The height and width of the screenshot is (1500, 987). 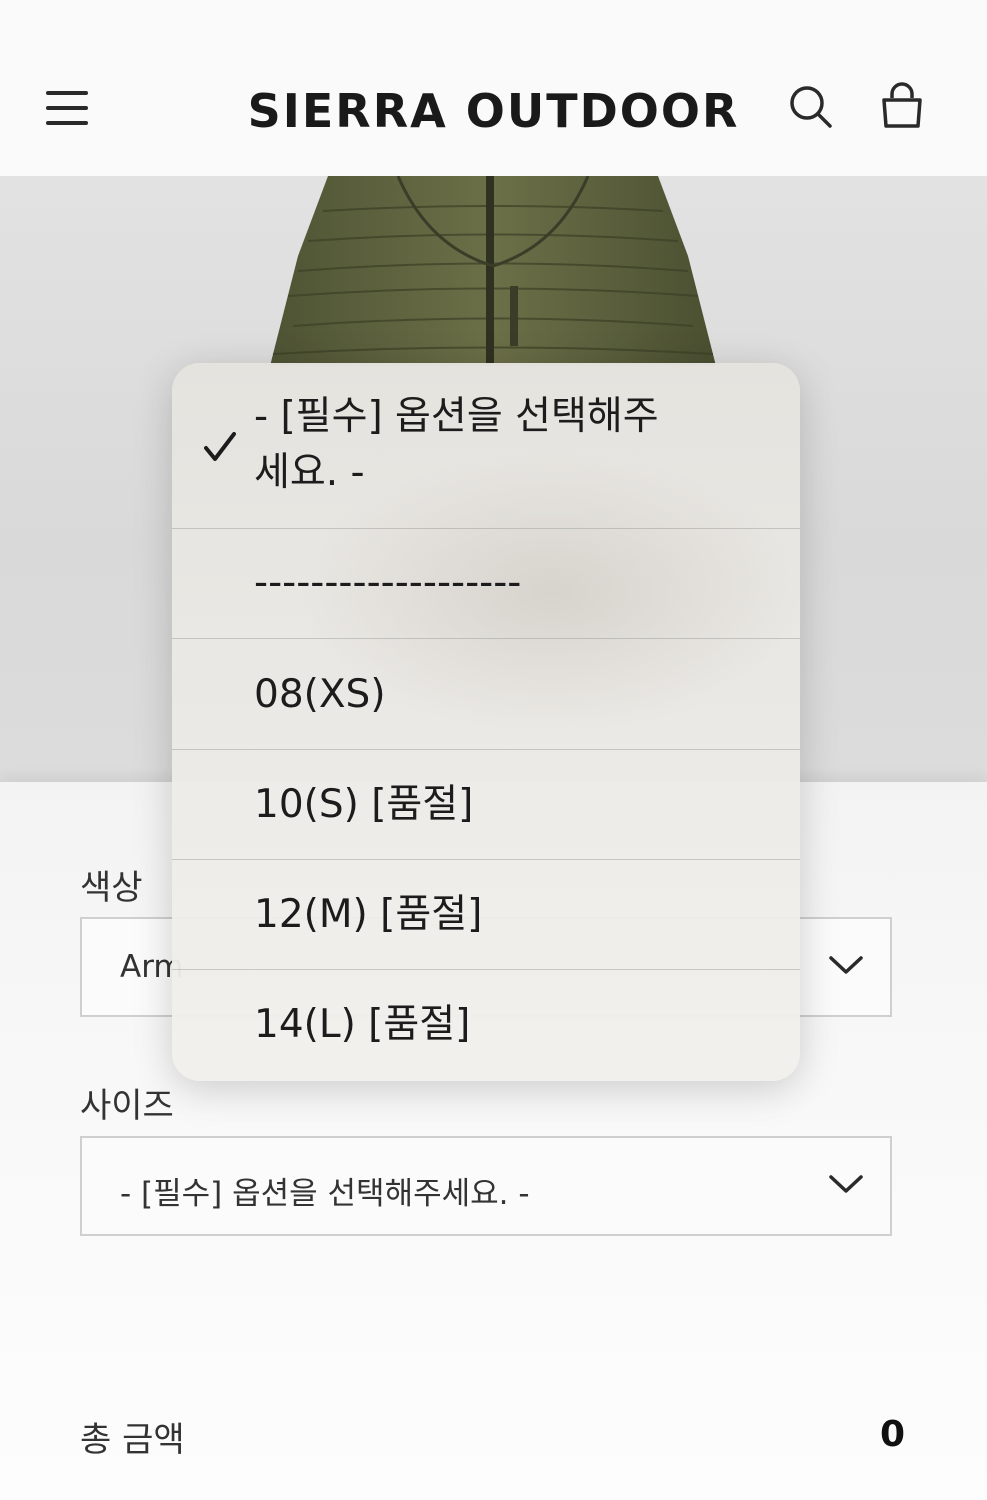 What do you see at coordinates (325, 1194) in the screenshot?
I see `size-select-value: - [필수] 옵션을 선택해주세요. -` at bounding box center [325, 1194].